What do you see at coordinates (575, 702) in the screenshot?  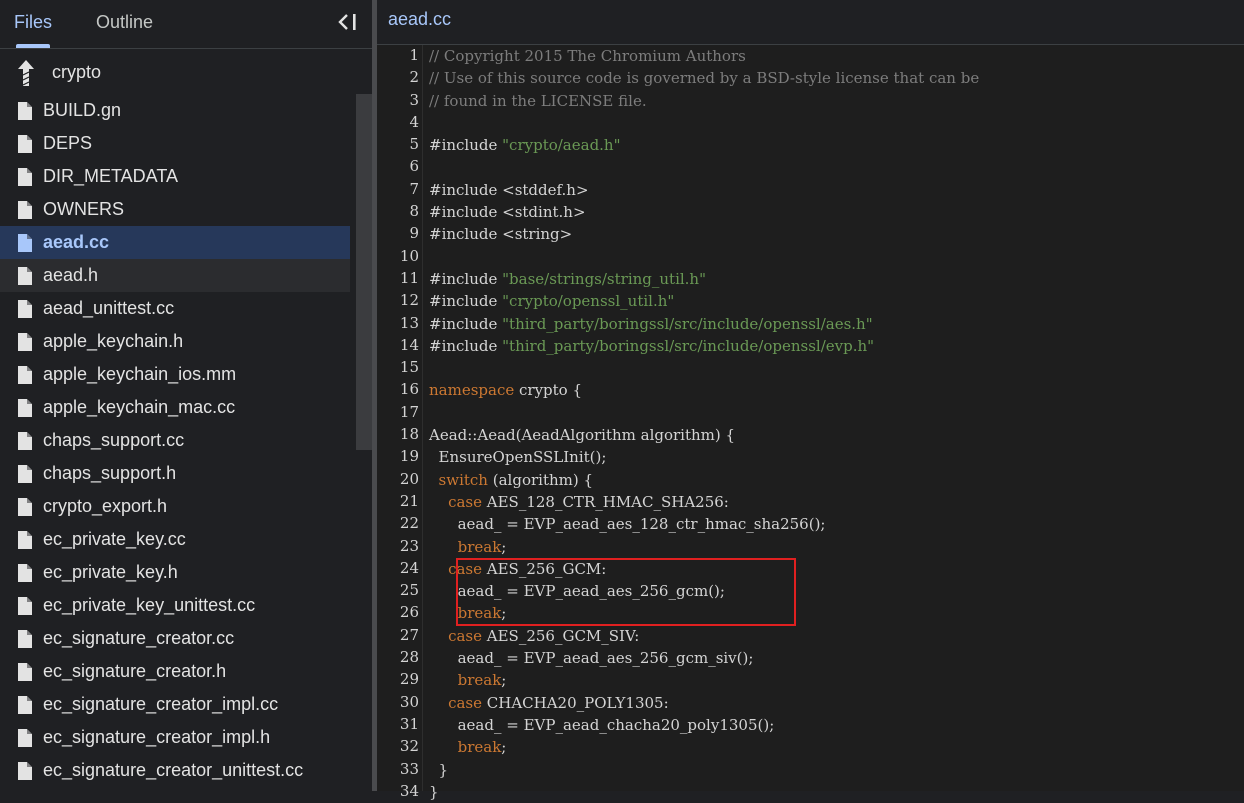 I see `code-token: CHACHA20_POLY1305:` at bounding box center [575, 702].